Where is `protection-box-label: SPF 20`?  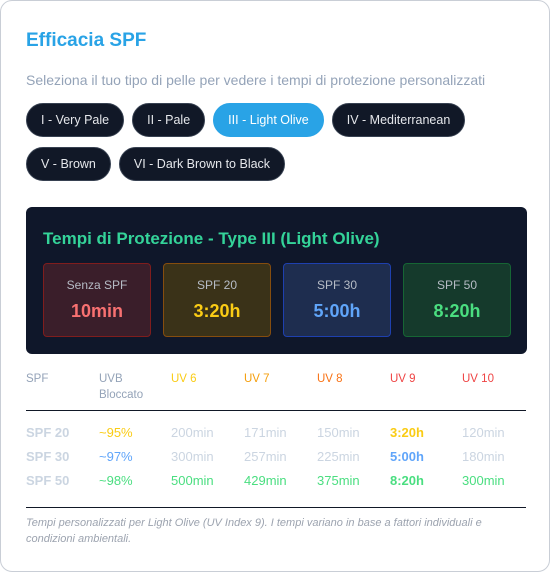
protection-box-label: SPF 20 is located at coordinates (217, 285).